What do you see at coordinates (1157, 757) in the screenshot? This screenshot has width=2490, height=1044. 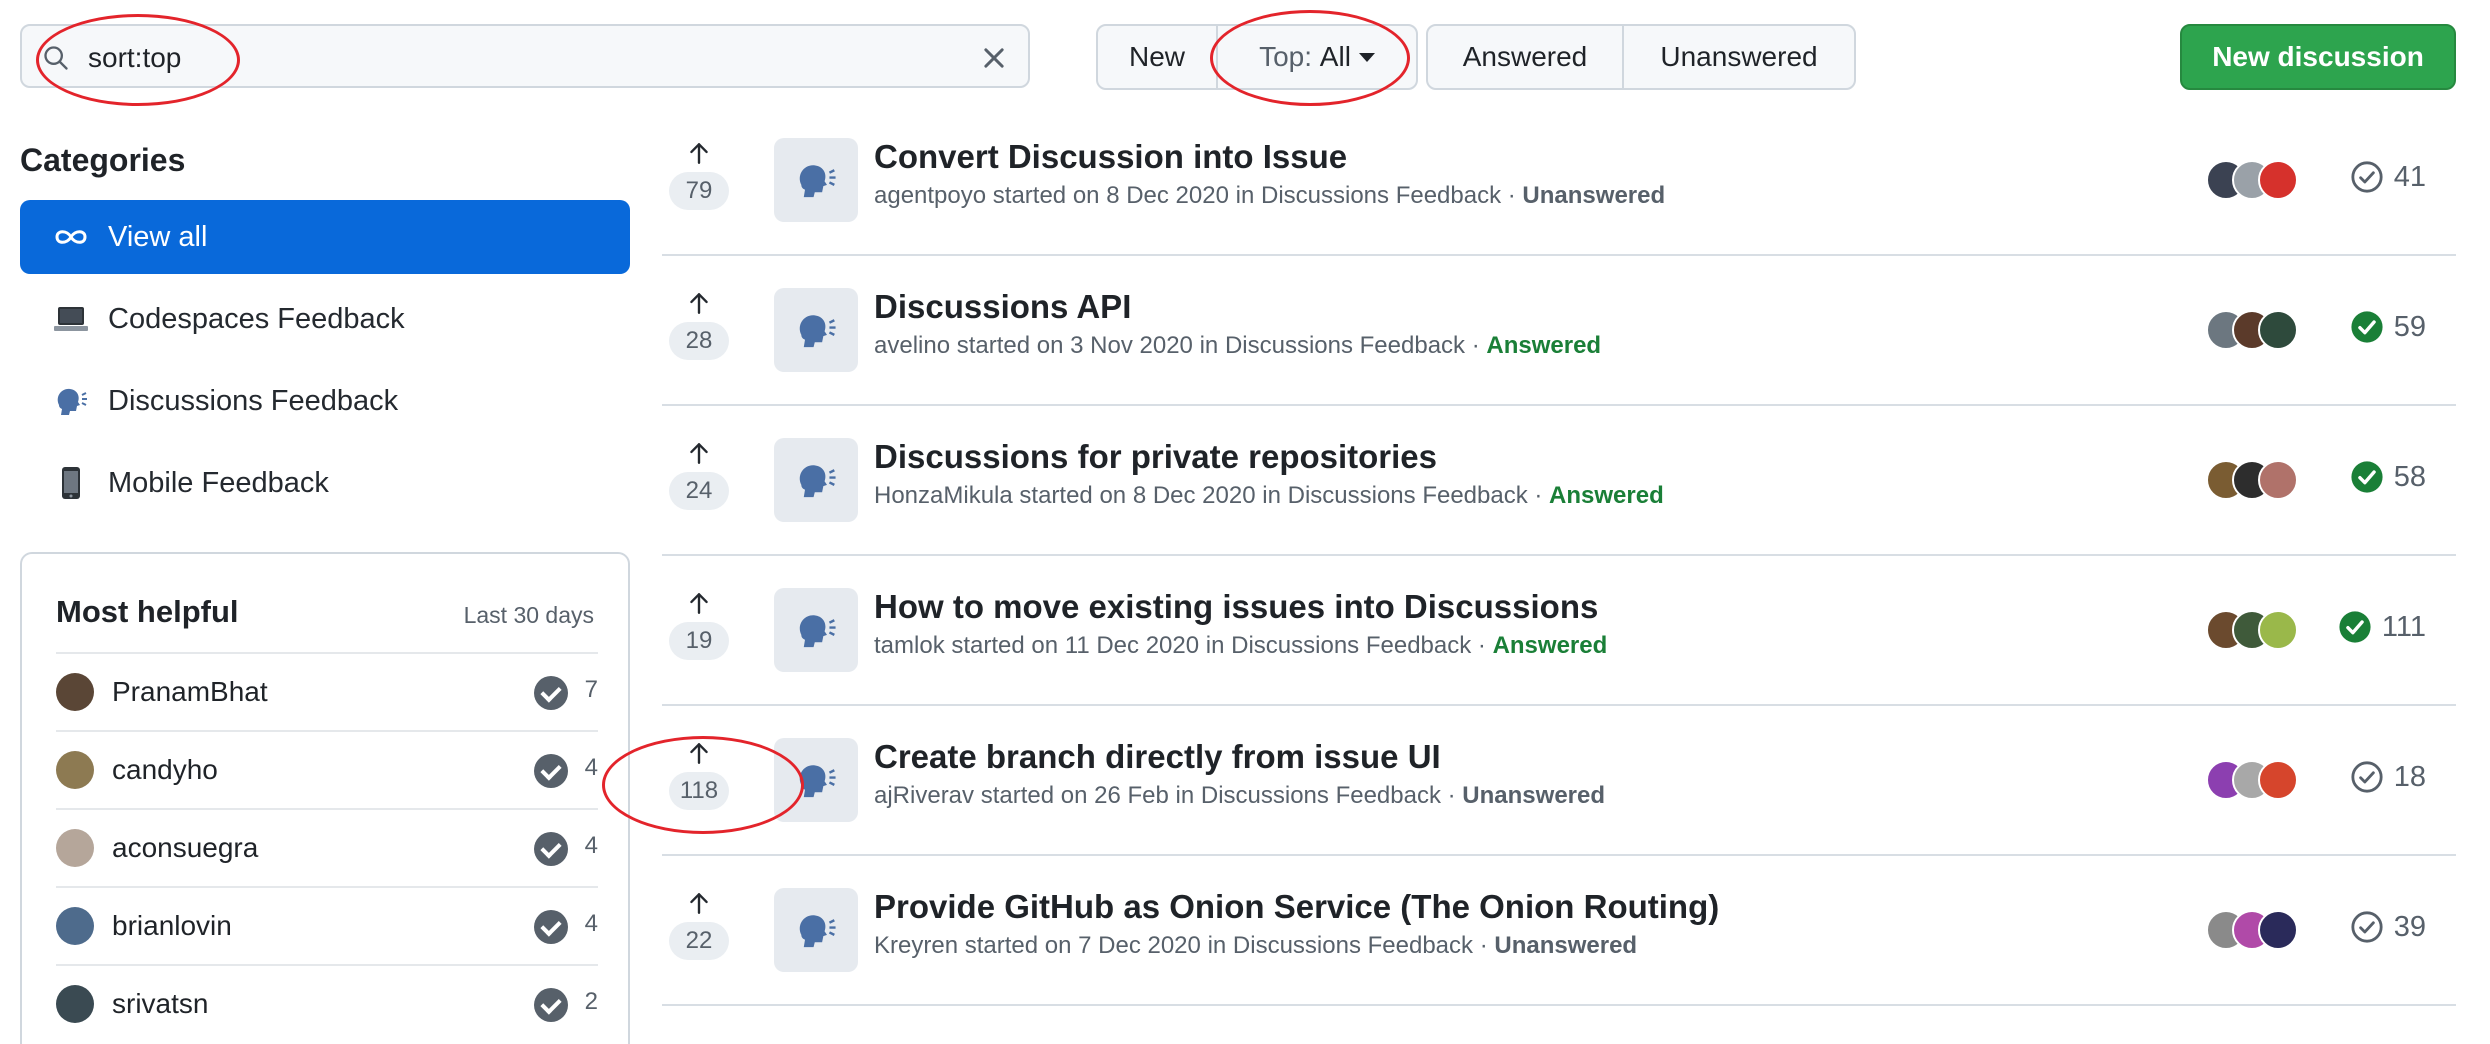 I see `discussion-title-link: Create branch directly from issue UI` at bounding box center [1157, 757].